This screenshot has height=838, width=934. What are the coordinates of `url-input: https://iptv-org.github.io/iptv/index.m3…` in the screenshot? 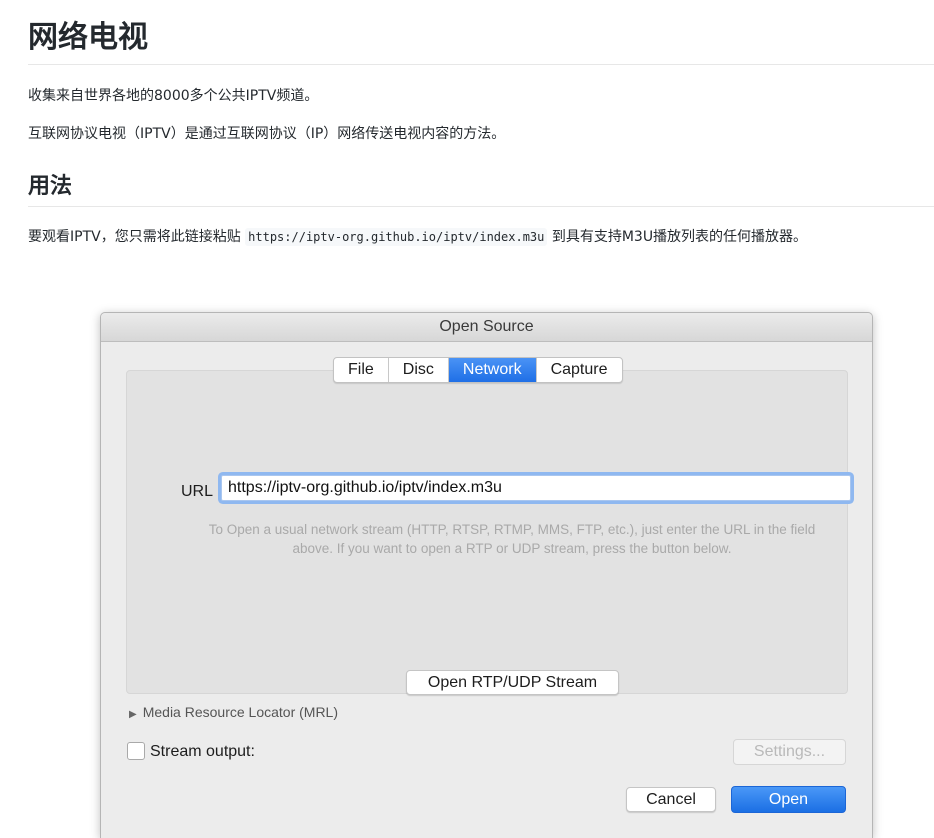 It's located at (536, 488).